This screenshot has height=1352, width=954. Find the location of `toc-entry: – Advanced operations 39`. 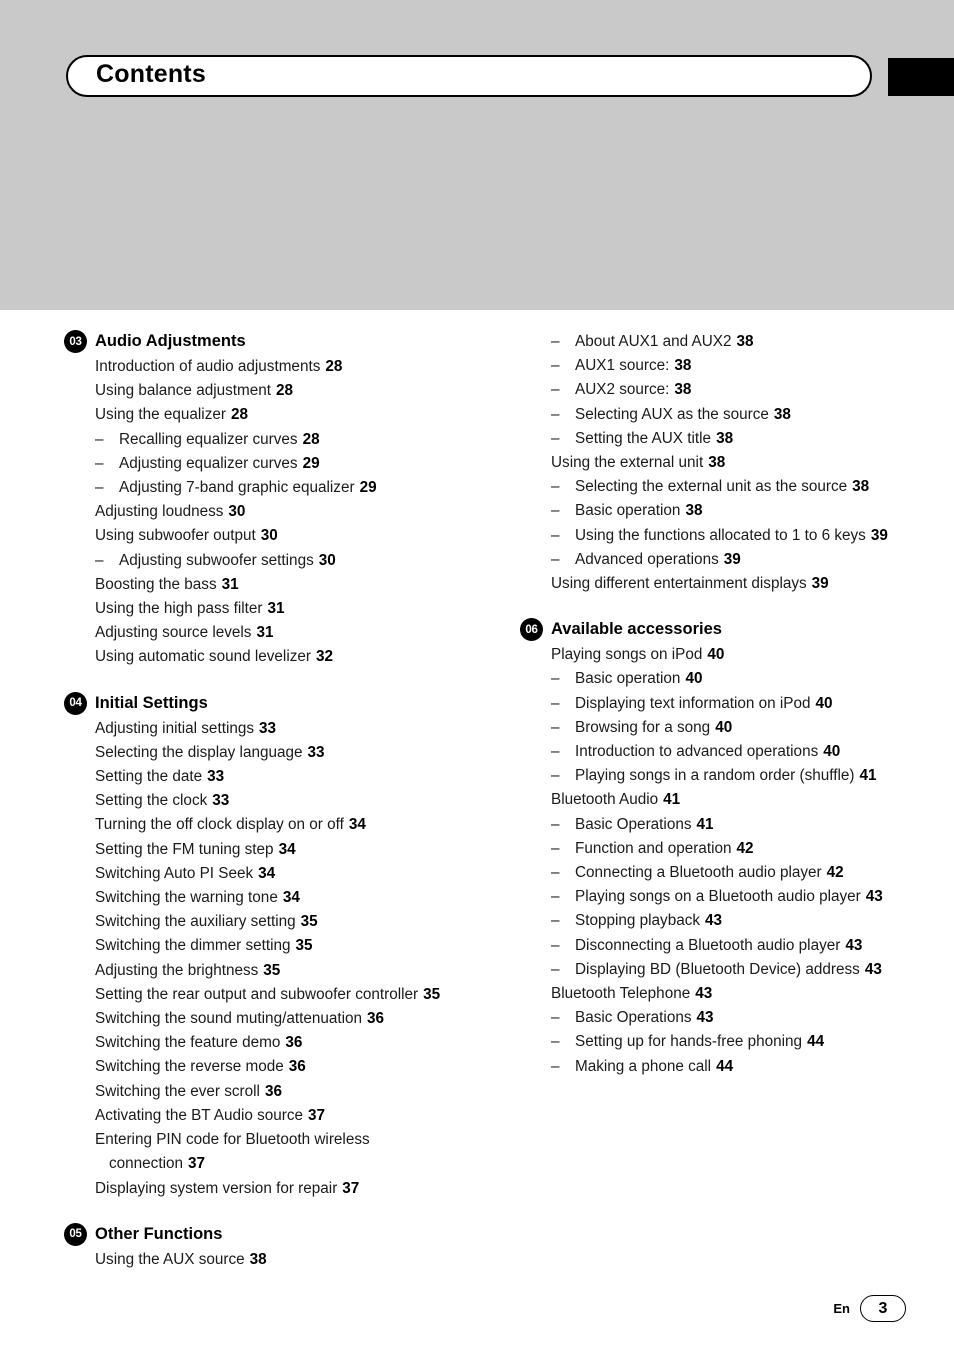

toc-entry: – Advanced operations 39 is located at coordinates (715, 560).